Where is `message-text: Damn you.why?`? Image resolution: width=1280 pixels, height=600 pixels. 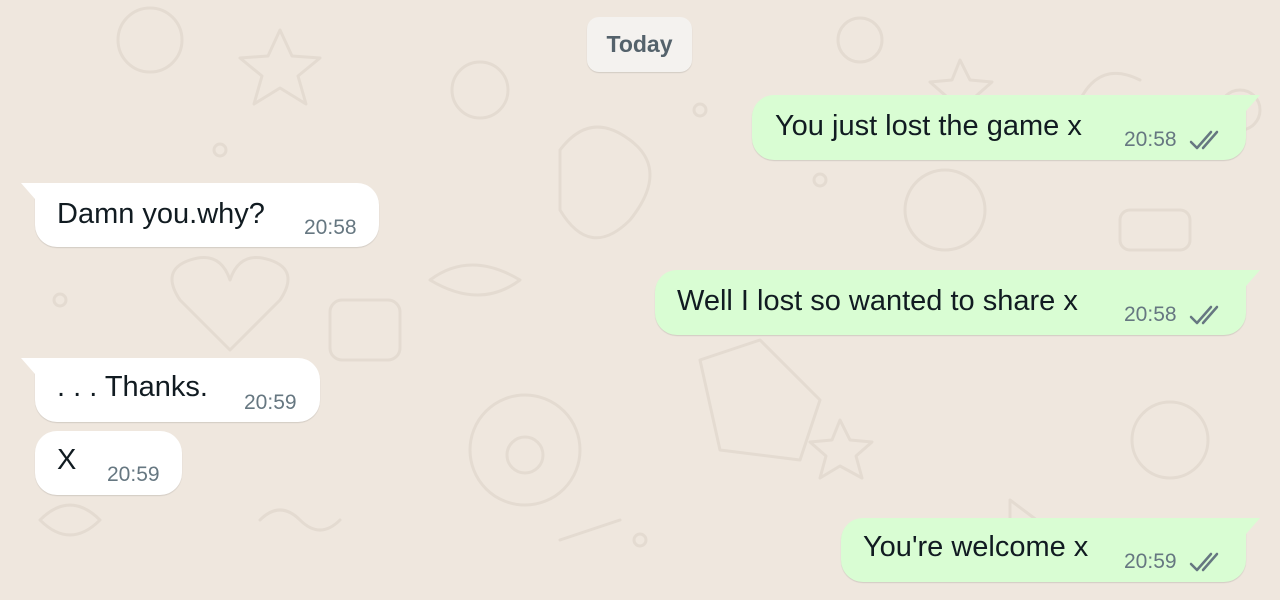
message-text: Damn you.why? is located at coordinates (161, 214).